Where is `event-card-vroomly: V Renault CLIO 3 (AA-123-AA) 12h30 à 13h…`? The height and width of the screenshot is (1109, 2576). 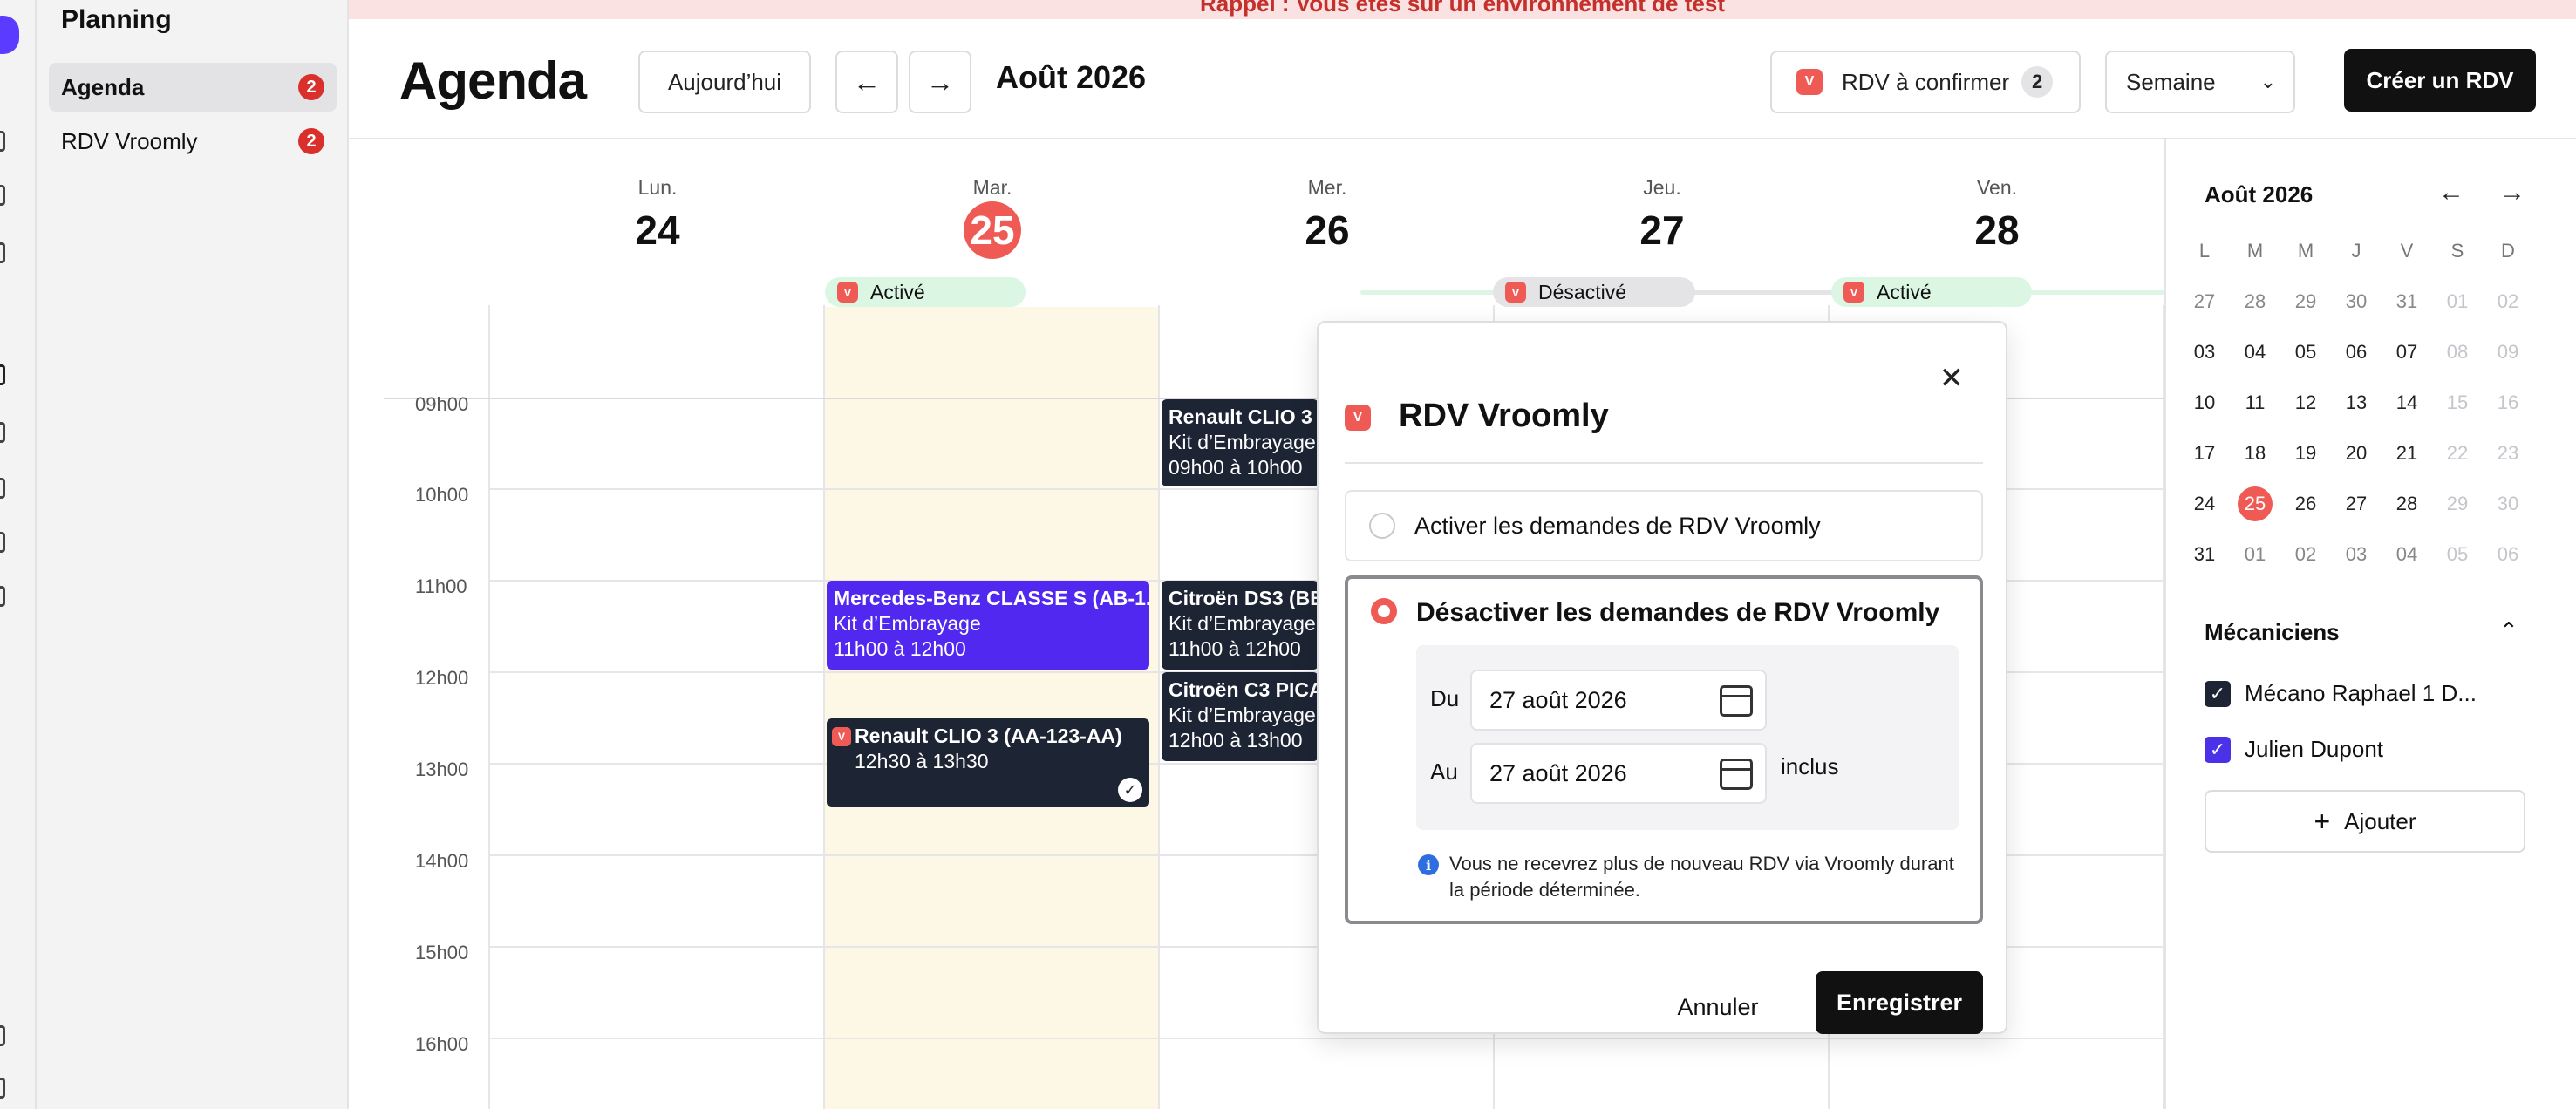
event-card-vroomly: V Renault CLIO 3 (AA-123-AA) 12h30 à 13h… is located at coordinates (988, 762).